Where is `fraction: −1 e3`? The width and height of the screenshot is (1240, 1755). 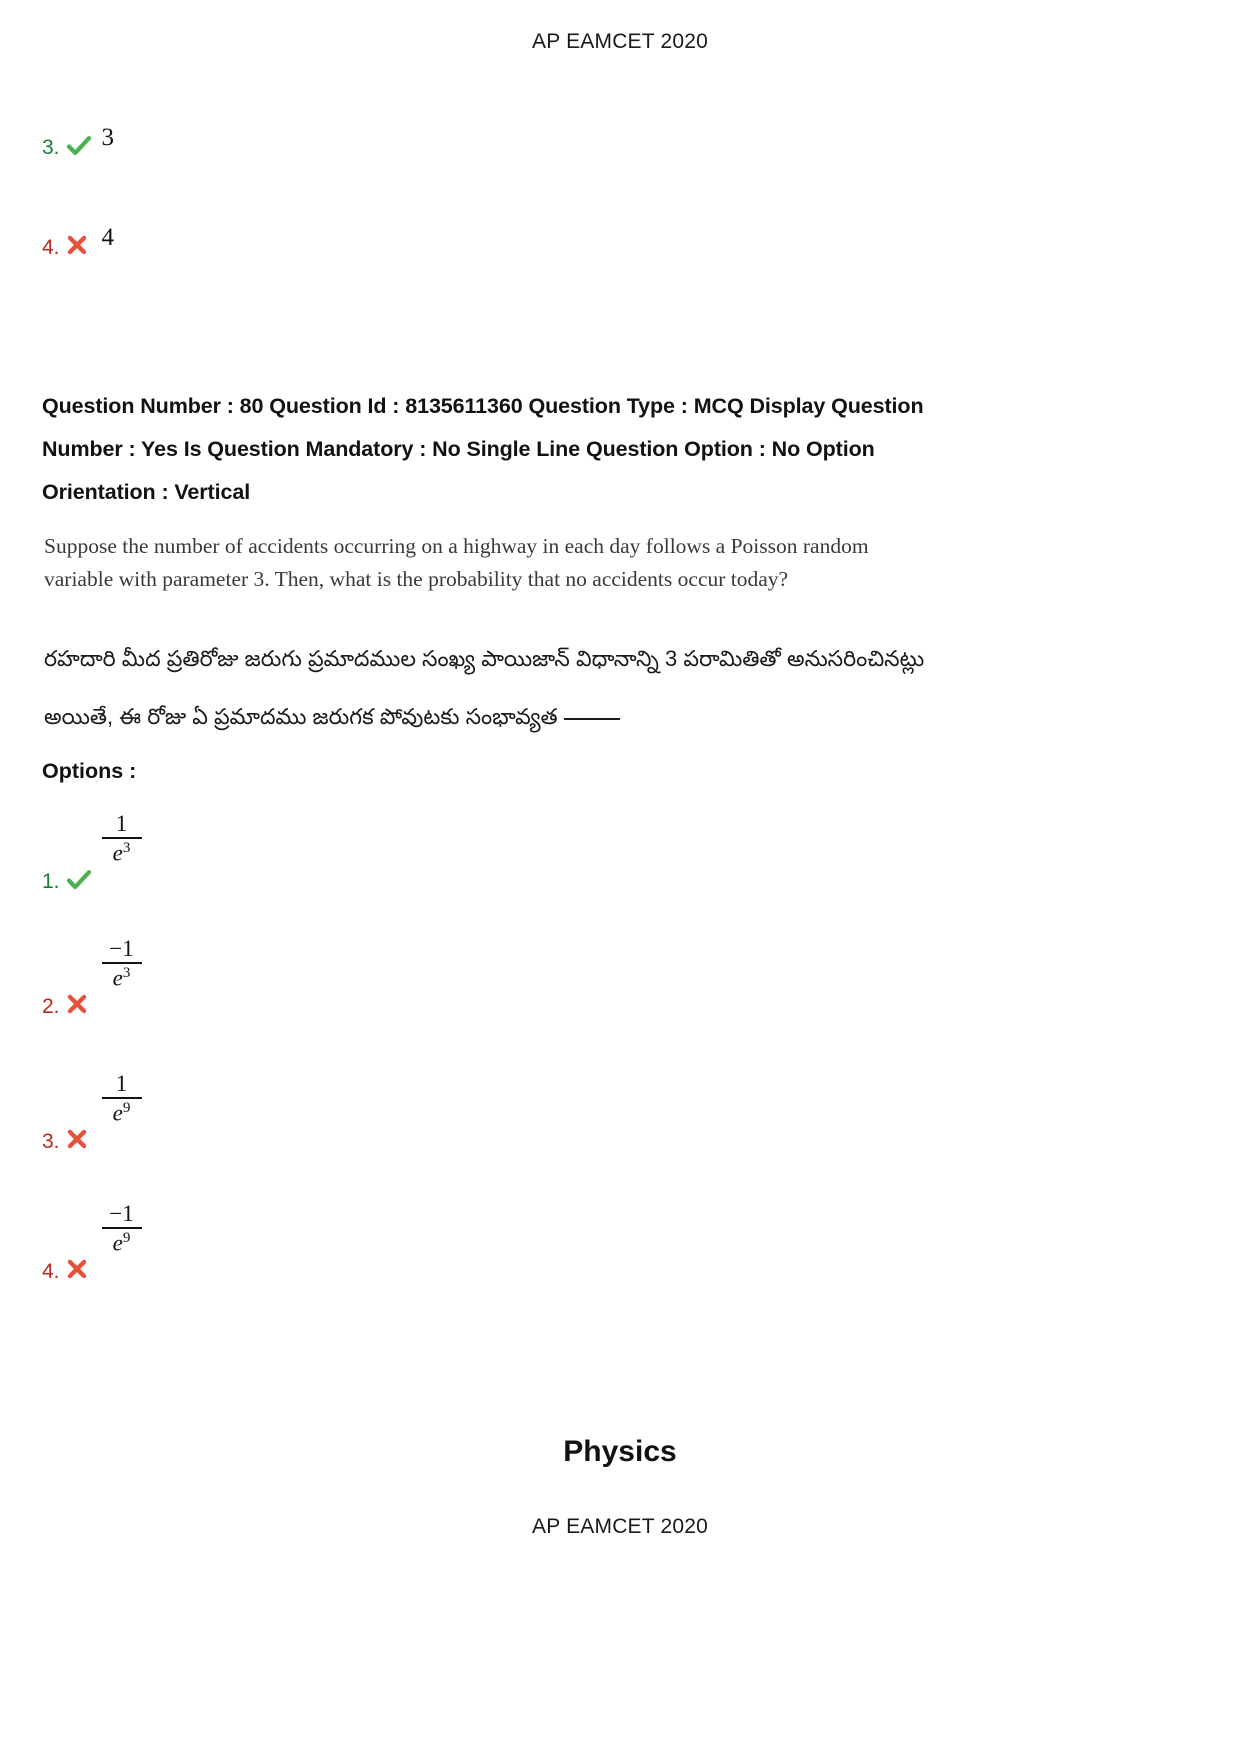 fraction: −1 e3 is located at coordinates (121, 963).